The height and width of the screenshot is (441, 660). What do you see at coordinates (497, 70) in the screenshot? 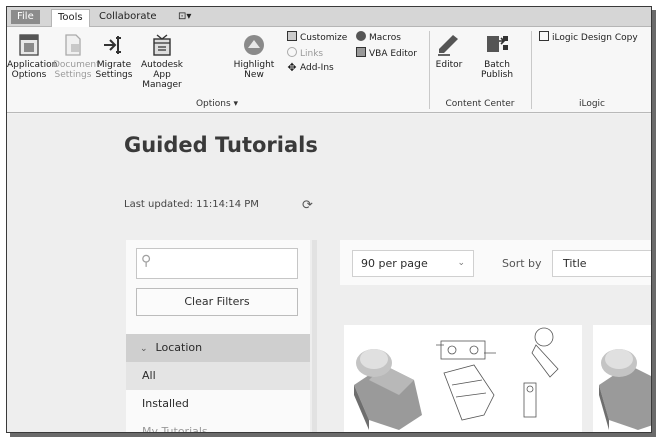
I see `batch-publish-label: Batch Publish` at bounding box center [497, 70].